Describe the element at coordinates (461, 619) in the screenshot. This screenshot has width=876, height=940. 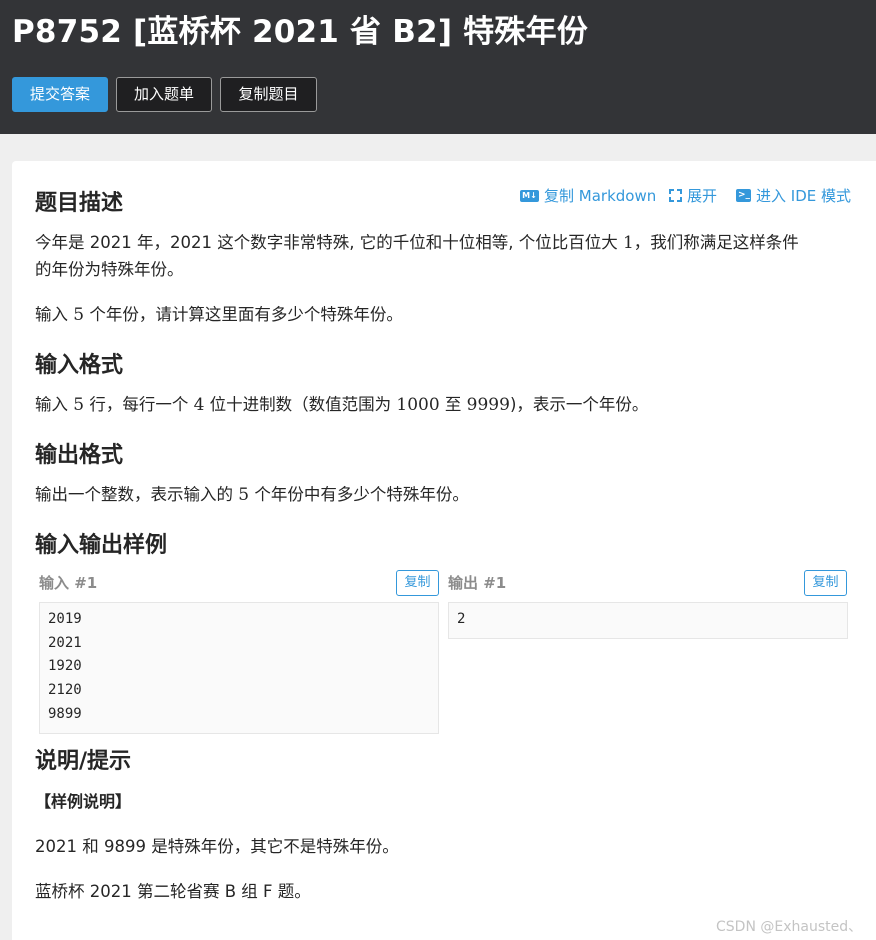
I see `sample-output-line: 2` at that location.